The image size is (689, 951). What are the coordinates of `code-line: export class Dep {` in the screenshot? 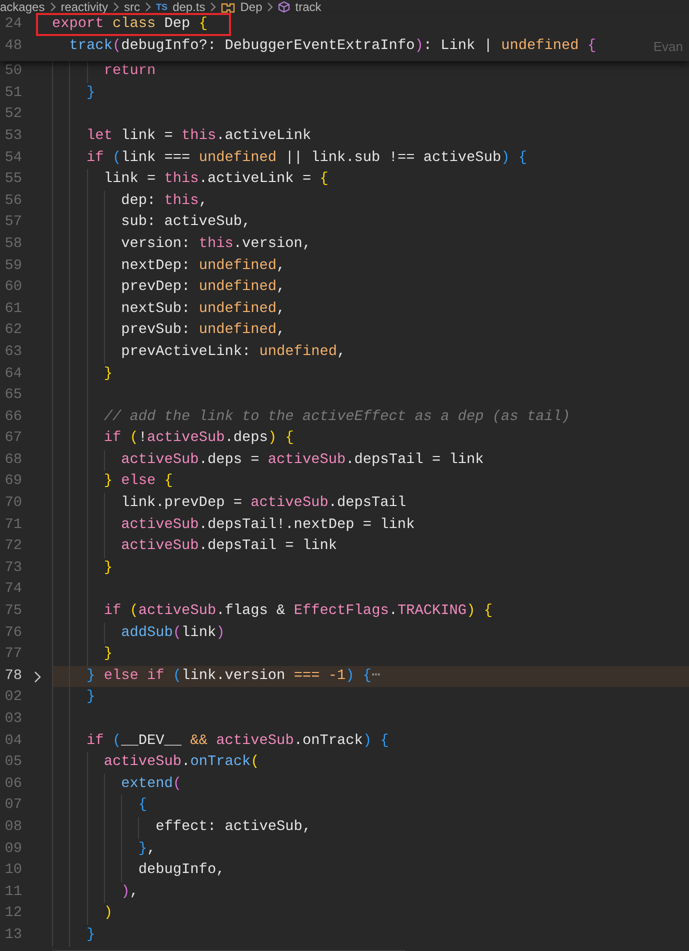 It's located at (130, 24).